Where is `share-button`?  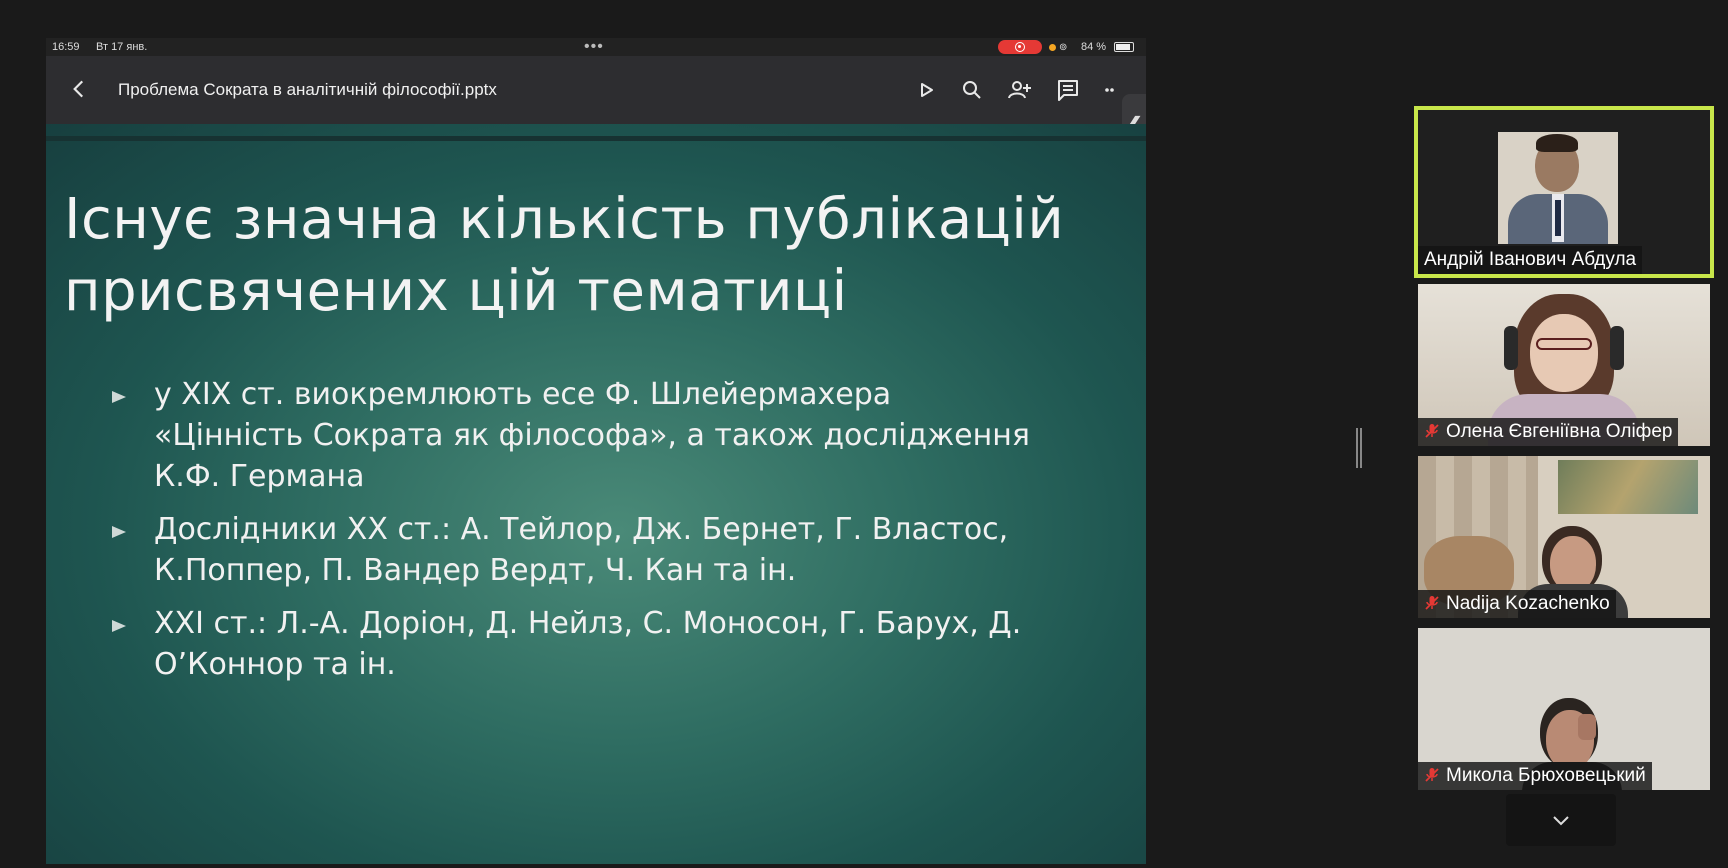
share-button is located at coordinates (1020, 90).